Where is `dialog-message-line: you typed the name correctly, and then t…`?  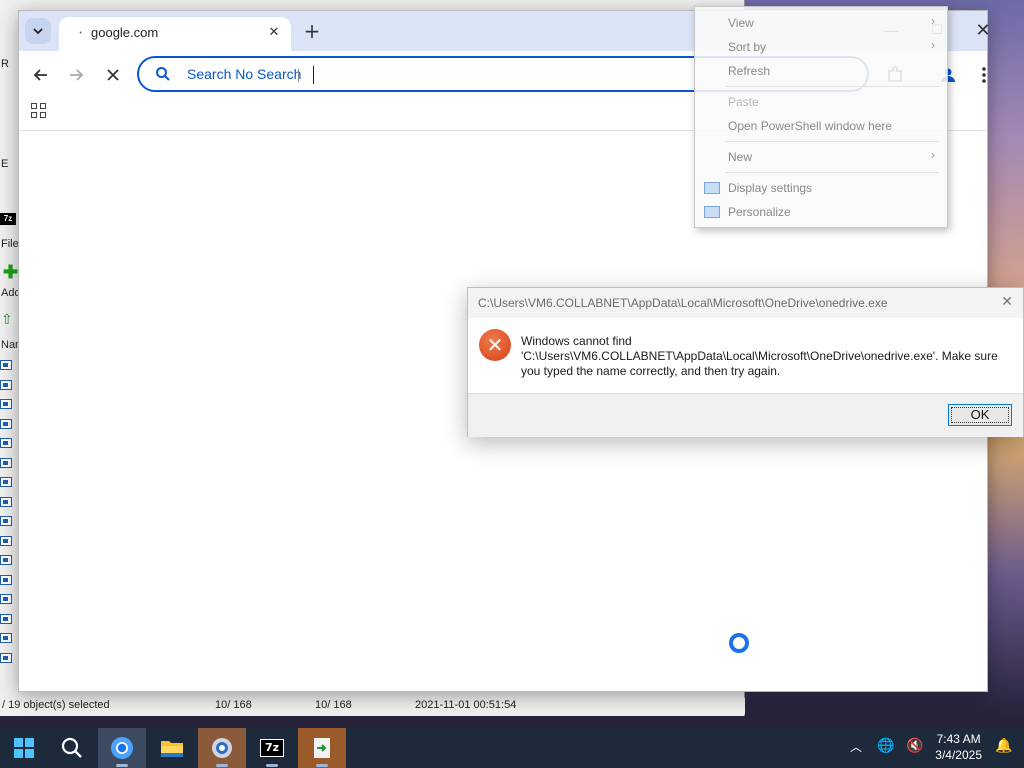
dialog-message-line: you typed the name correctly, and then t… is located at coordinates (651, 371).